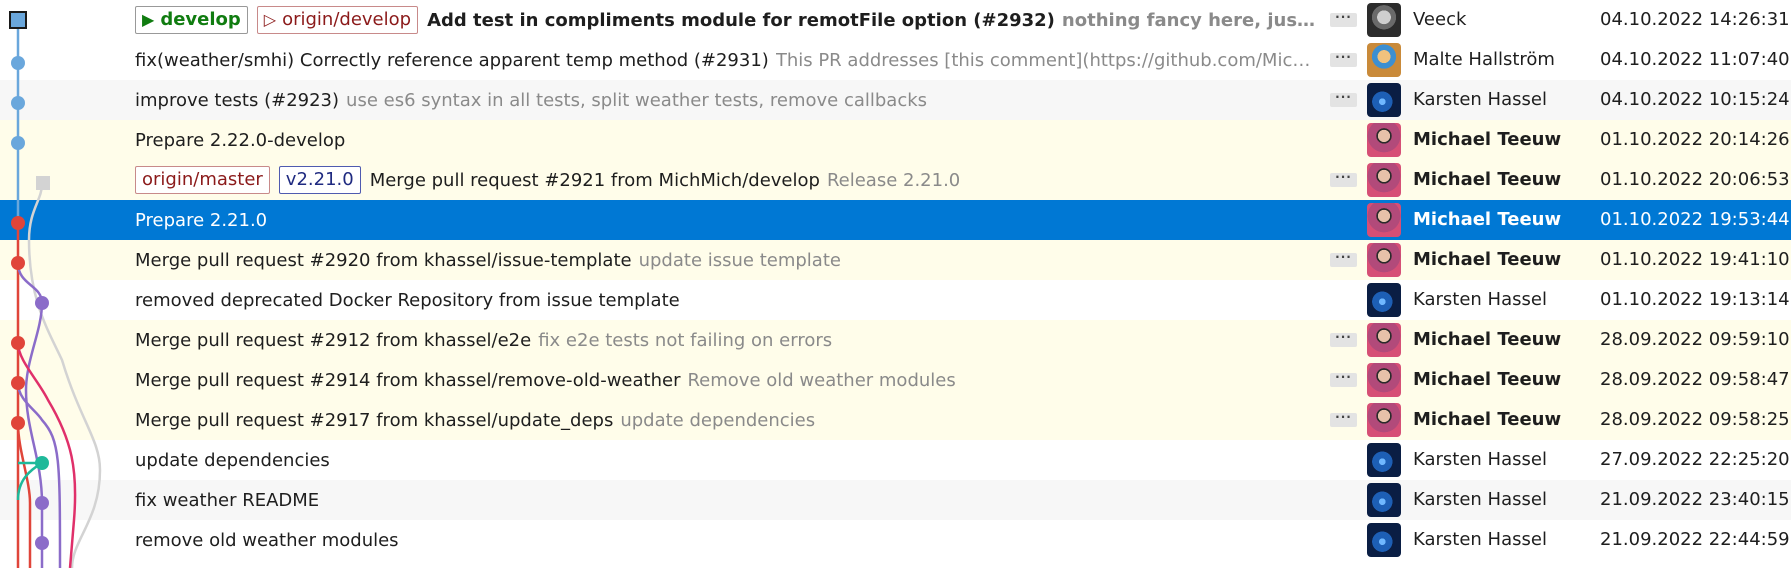  I want to click on ref-label-text: origin/master, so click(202, 179).